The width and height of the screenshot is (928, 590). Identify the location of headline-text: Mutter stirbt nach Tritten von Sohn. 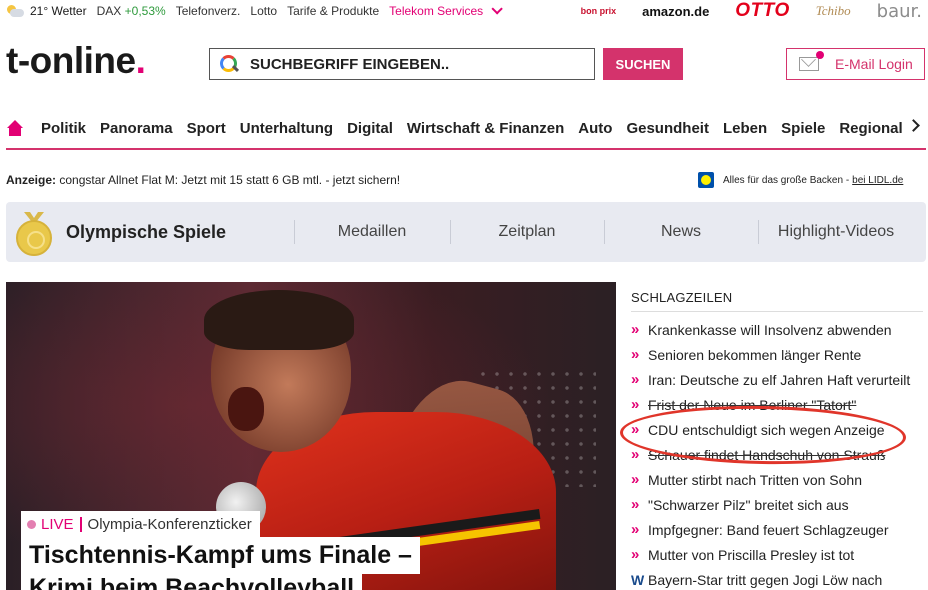
(755, 479).